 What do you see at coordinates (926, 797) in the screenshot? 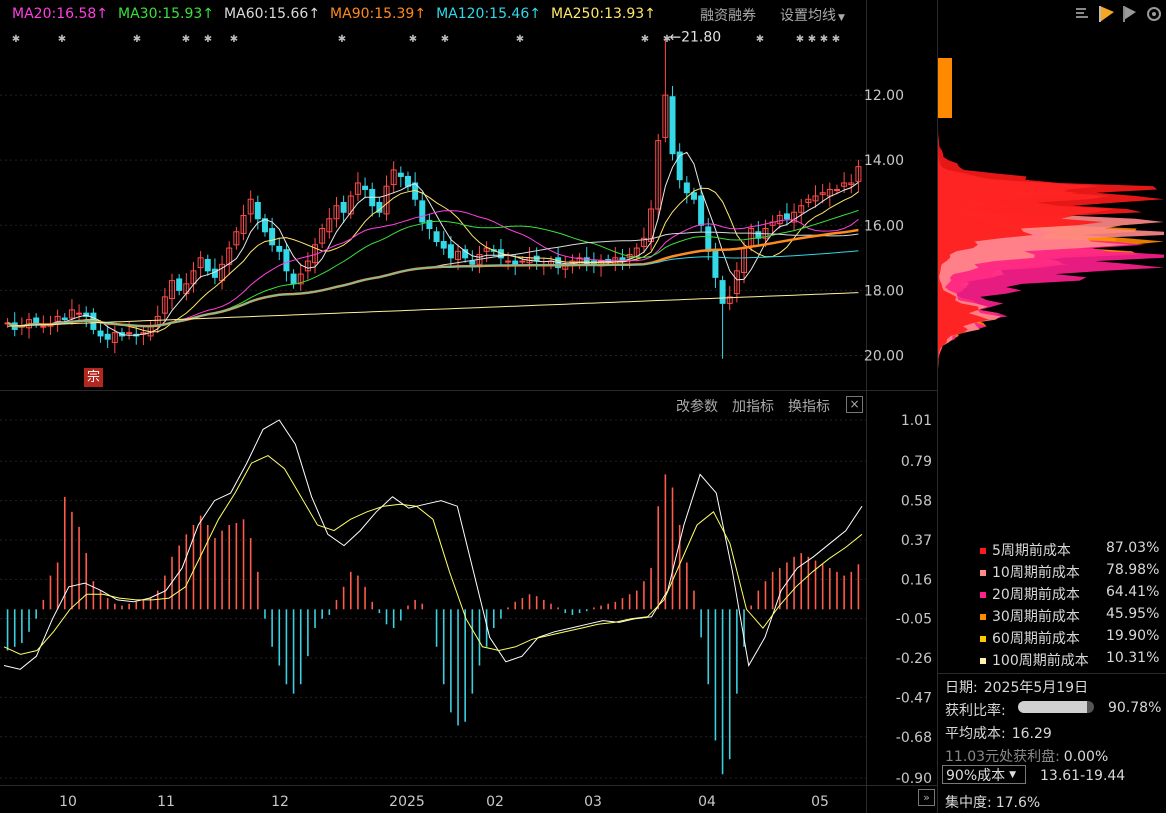
I see `expand-icon: »` at bounding box center [926, 797].